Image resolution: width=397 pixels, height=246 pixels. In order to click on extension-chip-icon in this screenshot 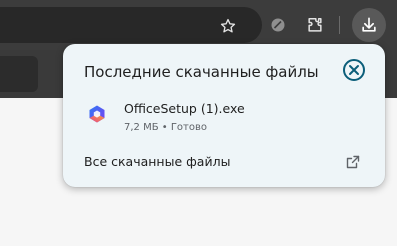, I will do `click(278, 25)`.